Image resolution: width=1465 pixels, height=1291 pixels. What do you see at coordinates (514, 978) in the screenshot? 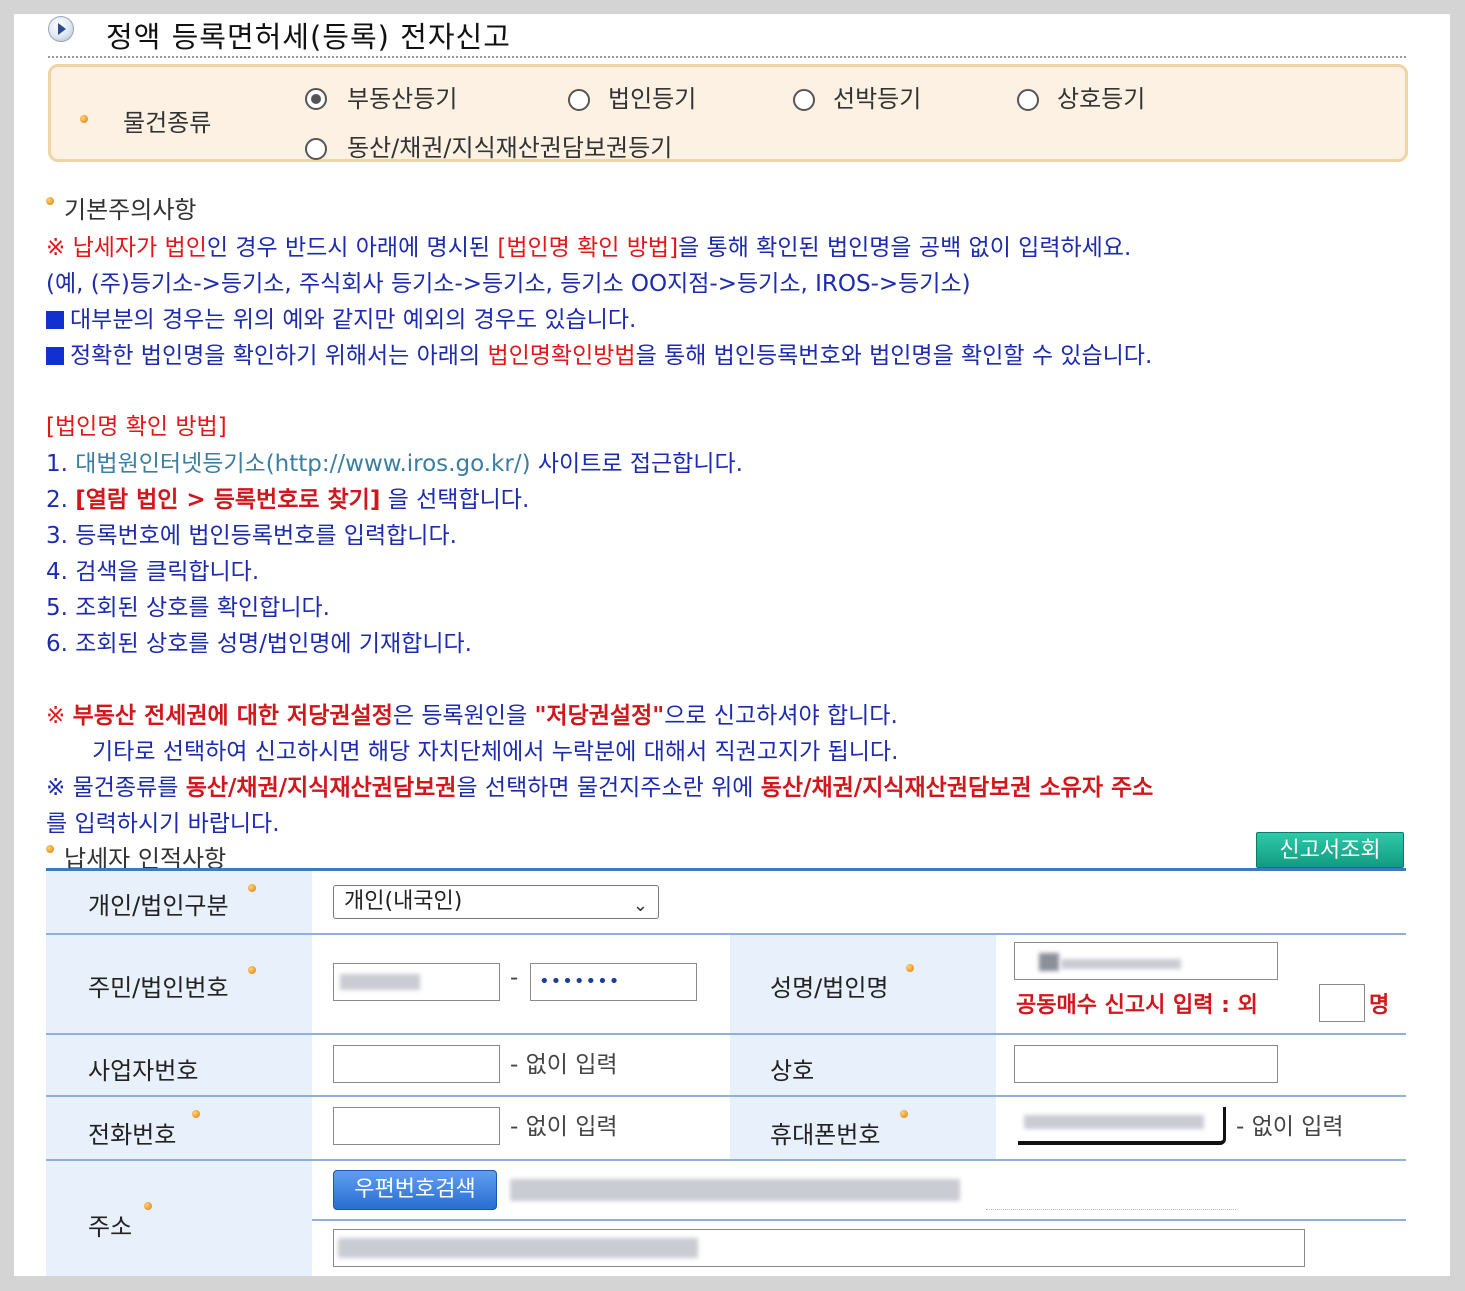
I see `id-dash: -` at bounding box center [514, 978].